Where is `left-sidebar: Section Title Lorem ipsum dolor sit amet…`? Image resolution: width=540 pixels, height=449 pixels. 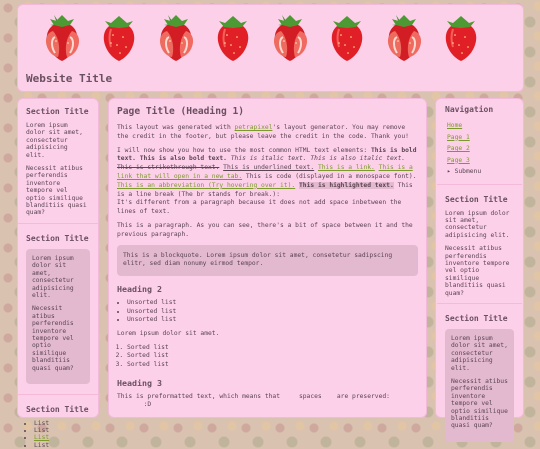
left-sidebar: Section Title Lorem ipsum dolor sit amet… is located at coordinates (58, 273).